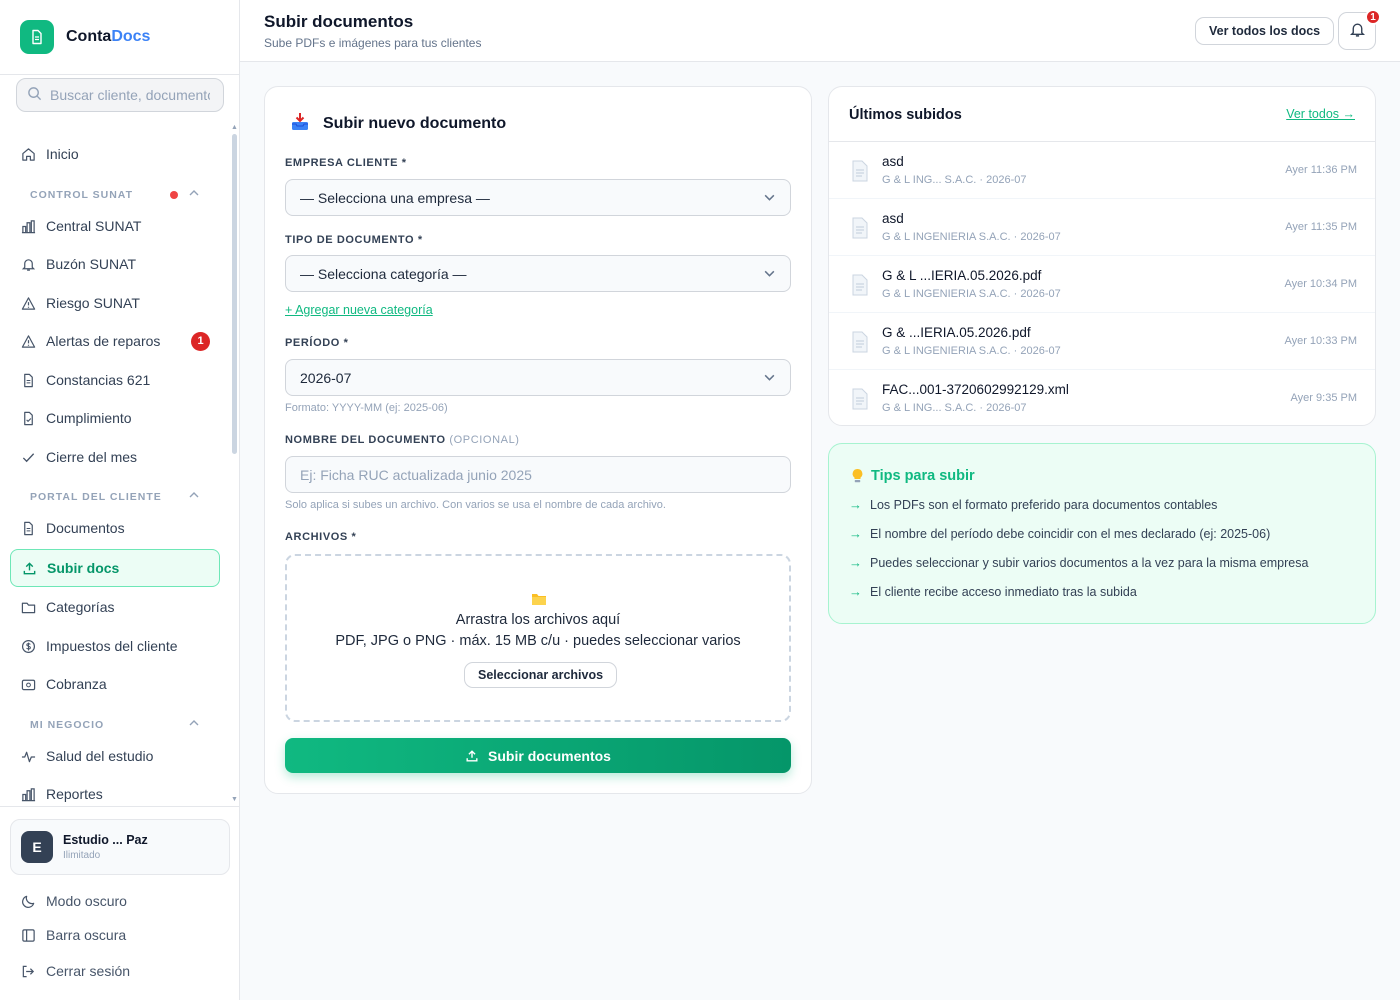  What do you see at coordinates (115, 607) in the screenshot?
I see `sidebar-item-categorias: Categorías` at bounding box center [115, 607].